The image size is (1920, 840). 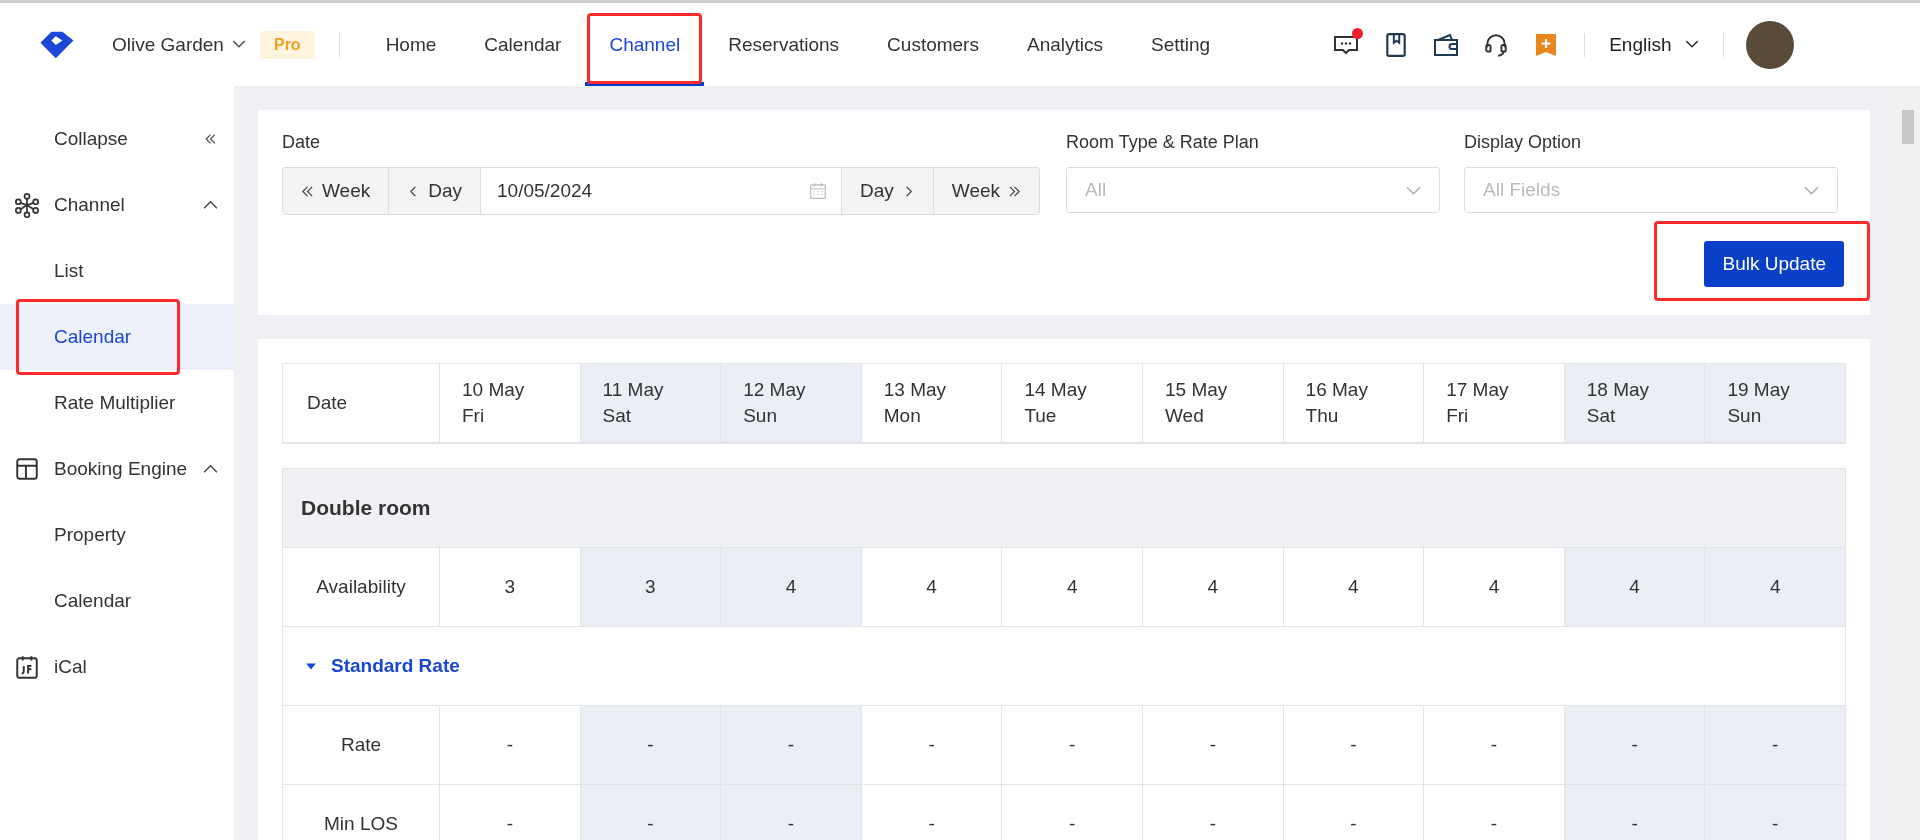 What do you see at coordinates (1618, 390) in the screenshot?
I see `date-text: 18 May` at bounding box center [1618, 390].